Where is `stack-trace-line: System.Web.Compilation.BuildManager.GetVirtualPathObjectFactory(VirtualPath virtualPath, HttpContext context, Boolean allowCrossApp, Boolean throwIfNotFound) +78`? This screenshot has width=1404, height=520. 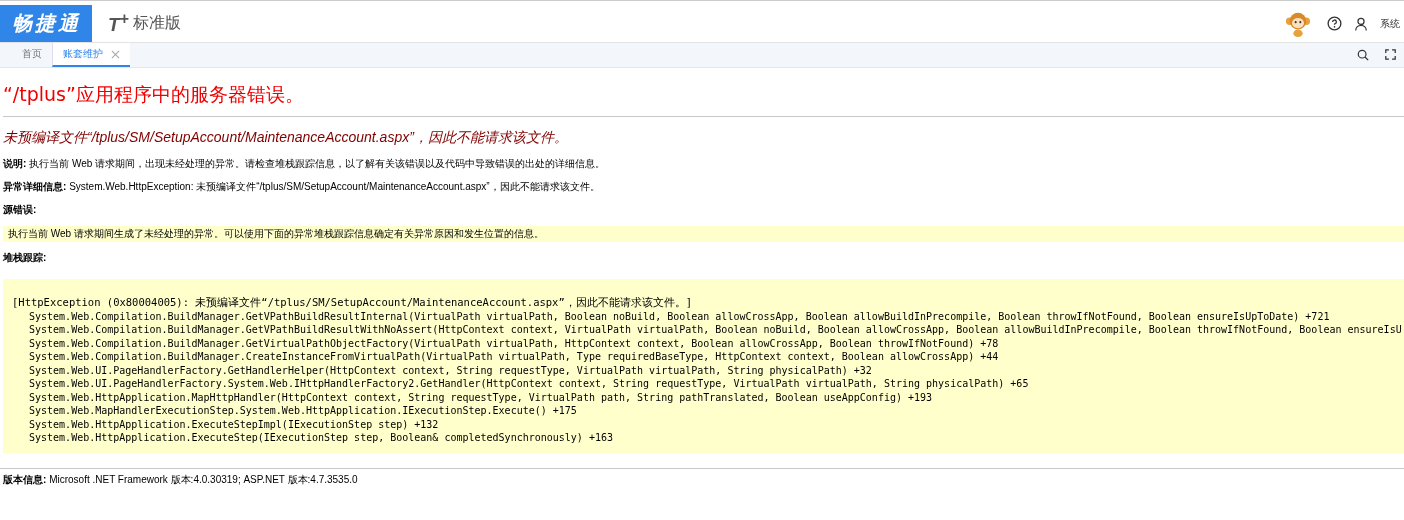
stack-trace-line: System.Web.Compilation.BuildManager.GetVirtualPathObjectFactory(VirtualPath virtualPath, HttpContext context, Boolean allowCrossApp, Boolean throwIfNotFound) +78 is located at coordinates (514, 343).